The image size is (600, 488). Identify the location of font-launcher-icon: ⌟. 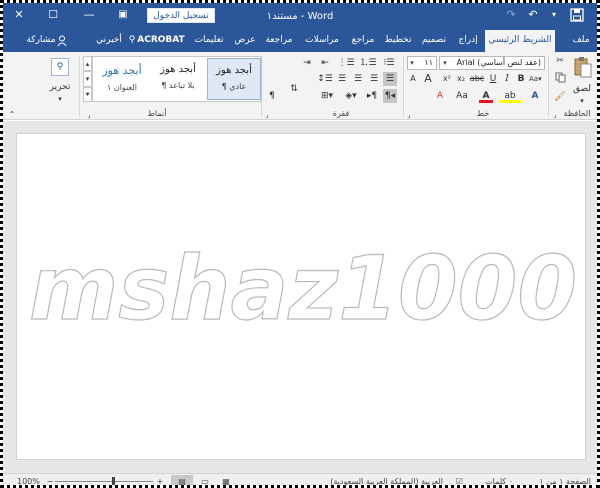
(409, 115).